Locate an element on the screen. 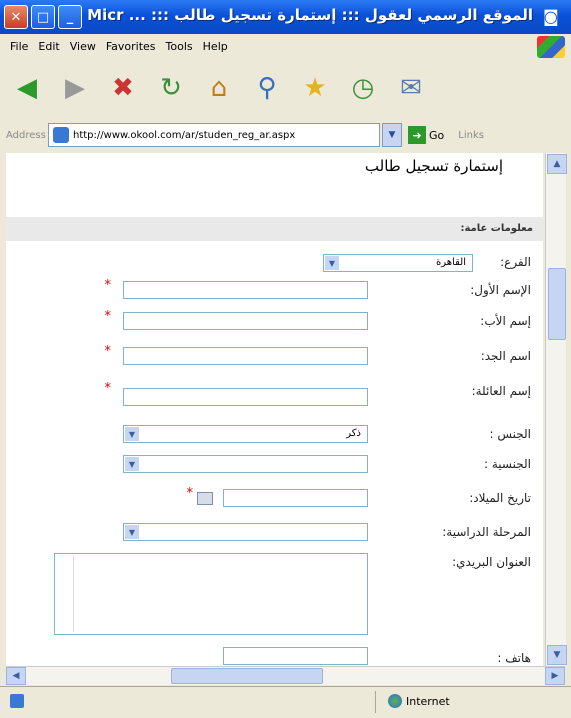 This screenshot has width=571, height=718. status-bar: Internet is located at coordinates (285, 702).